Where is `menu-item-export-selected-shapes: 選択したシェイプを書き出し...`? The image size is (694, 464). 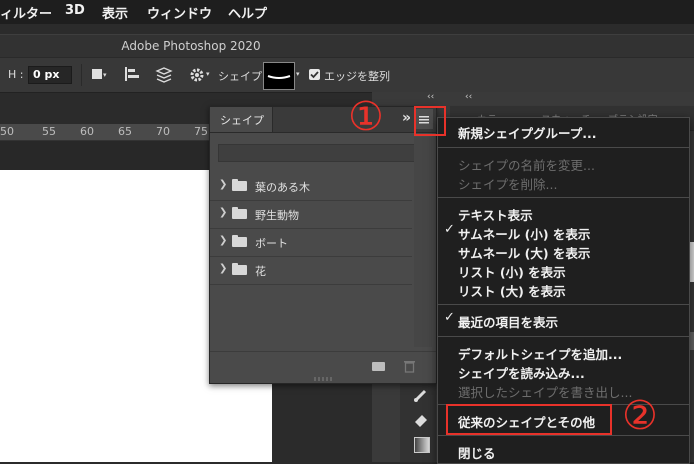
menu-item-export-selected-shapes: 選択したシェイプを書き出し... is located at coordinates (545, 392).